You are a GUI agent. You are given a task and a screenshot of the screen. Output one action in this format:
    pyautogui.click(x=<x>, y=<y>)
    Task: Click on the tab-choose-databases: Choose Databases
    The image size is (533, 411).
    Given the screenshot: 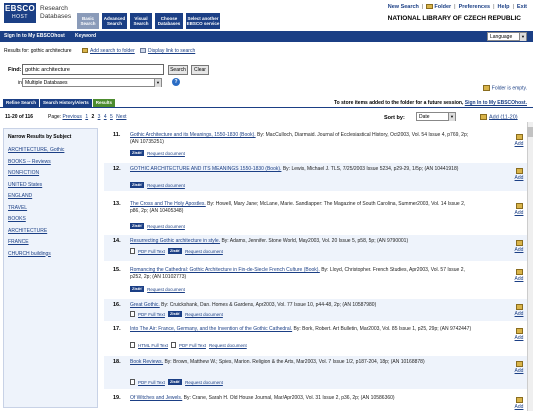 What is the action you would take?
    pyautogui.click(x=169, y=21)
    